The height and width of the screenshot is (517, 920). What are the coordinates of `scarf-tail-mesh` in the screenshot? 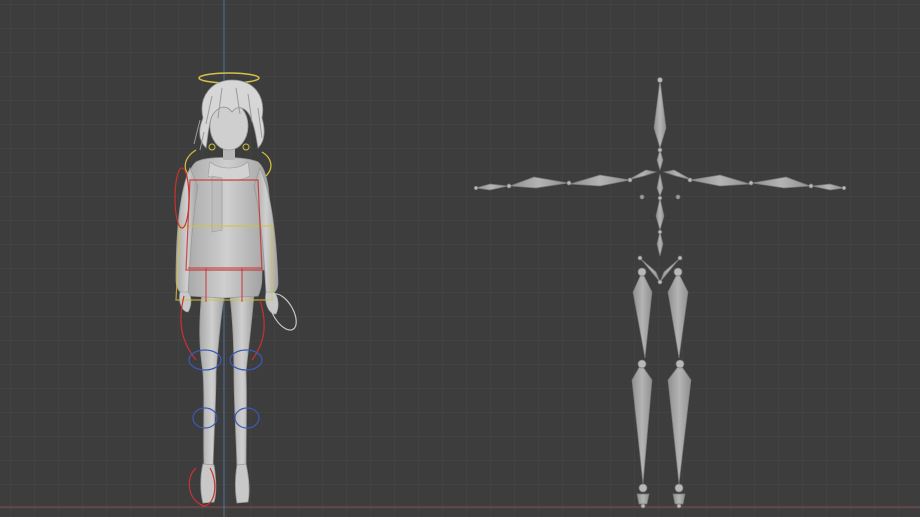 It's located at (217, 204).